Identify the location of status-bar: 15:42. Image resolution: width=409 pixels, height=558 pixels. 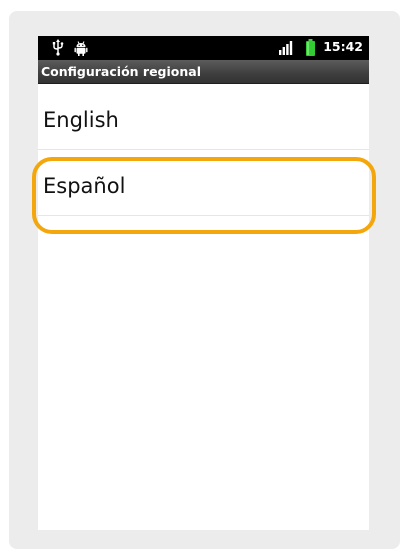
(203, 48).